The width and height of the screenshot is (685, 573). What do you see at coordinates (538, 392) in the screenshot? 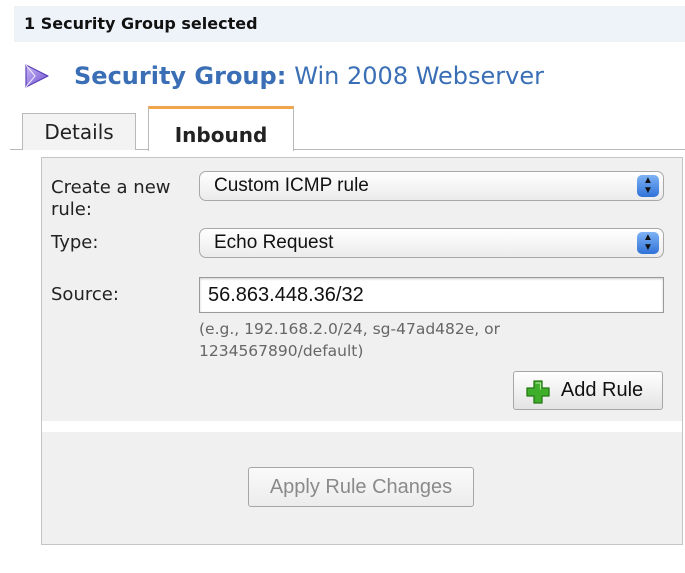
I see `green-plus-icon` at bounding box center [538, 392].